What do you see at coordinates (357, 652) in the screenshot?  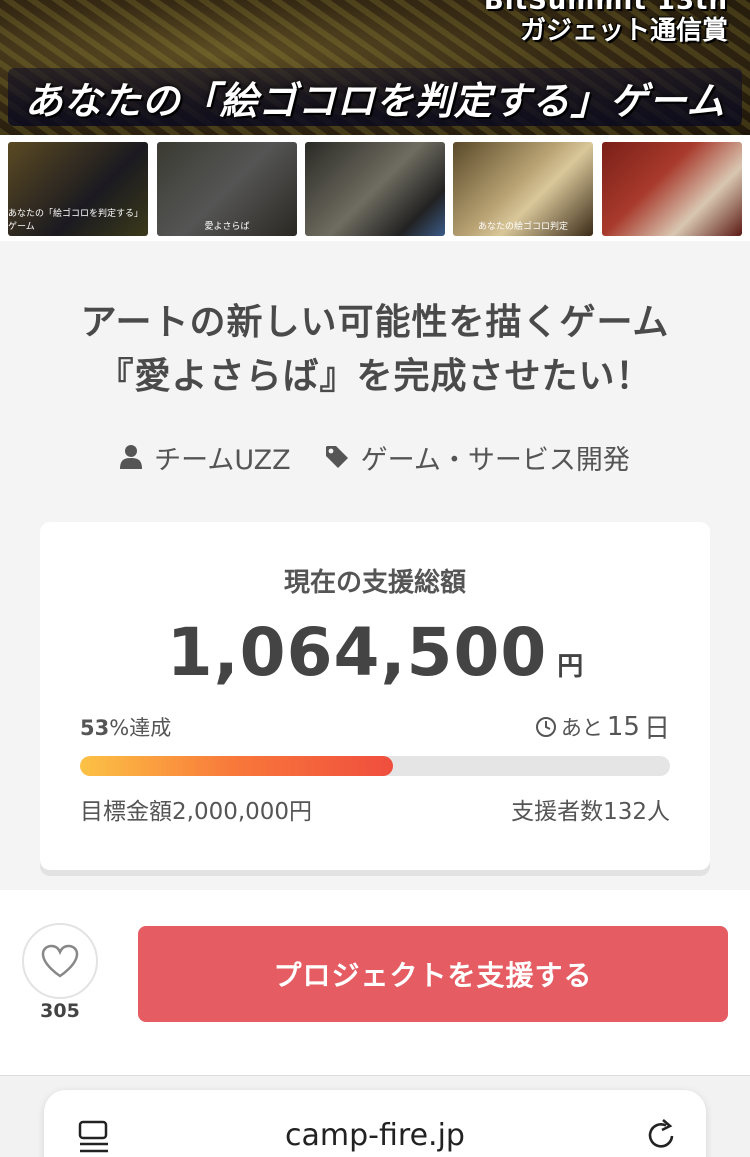 I see `funding-amount: 1,064,500` at bounding box center [357, 652].